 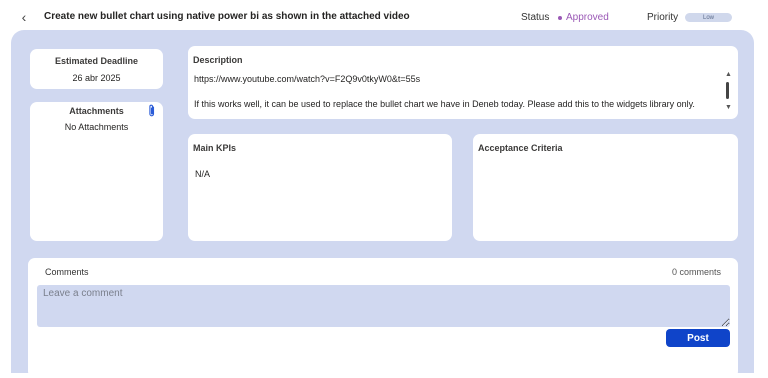 I want to click on chevron-left-icon: ‹, so click(x=24, y=17).